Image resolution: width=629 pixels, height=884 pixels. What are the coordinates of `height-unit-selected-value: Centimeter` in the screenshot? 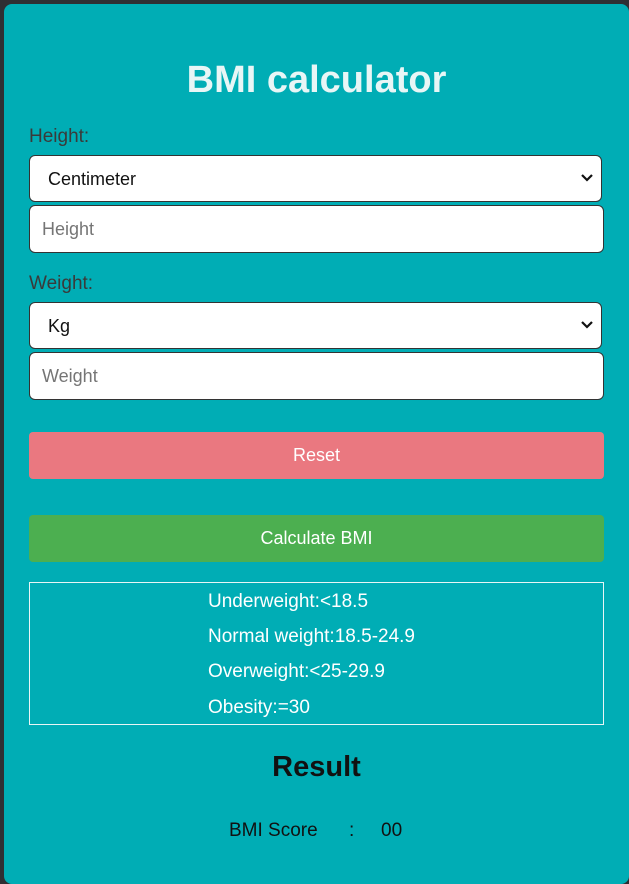 It's located at (92, 179).